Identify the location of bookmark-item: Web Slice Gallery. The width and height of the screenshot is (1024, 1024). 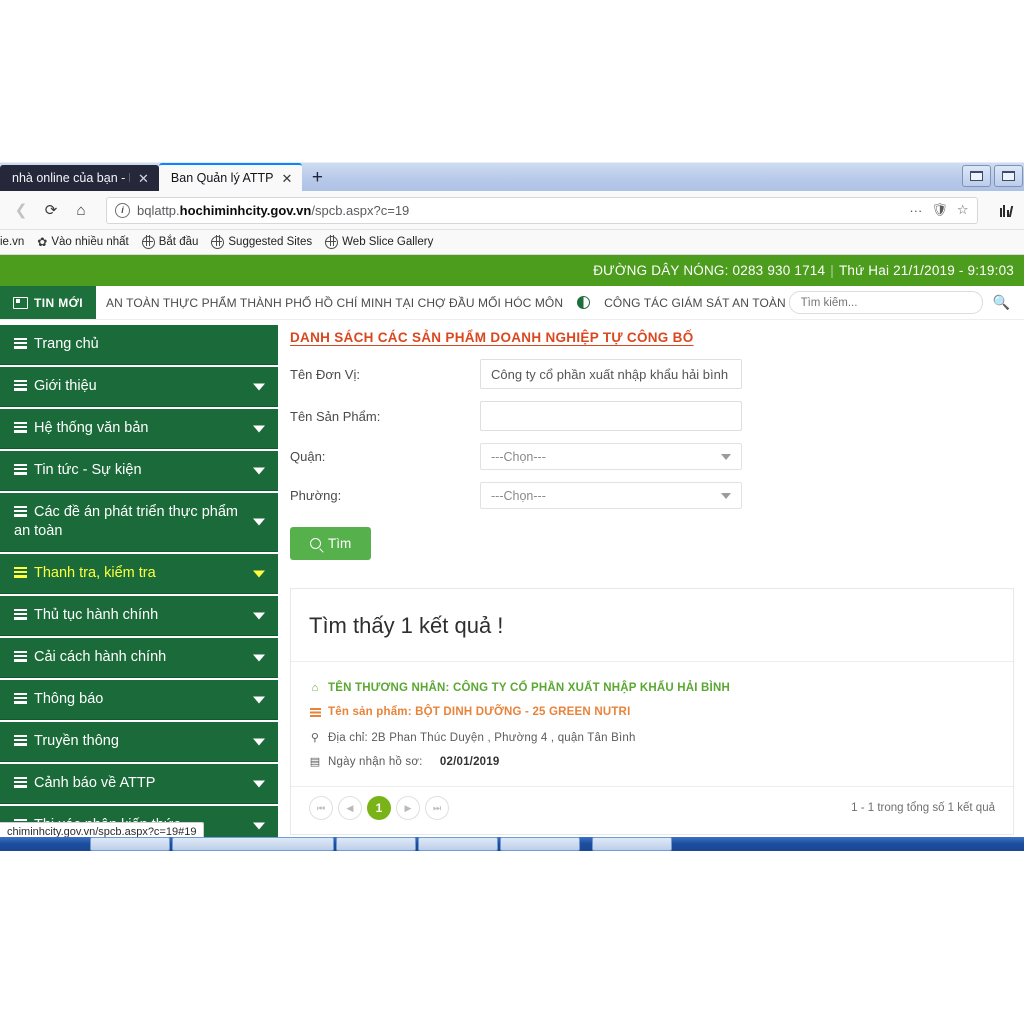
(379, 242).